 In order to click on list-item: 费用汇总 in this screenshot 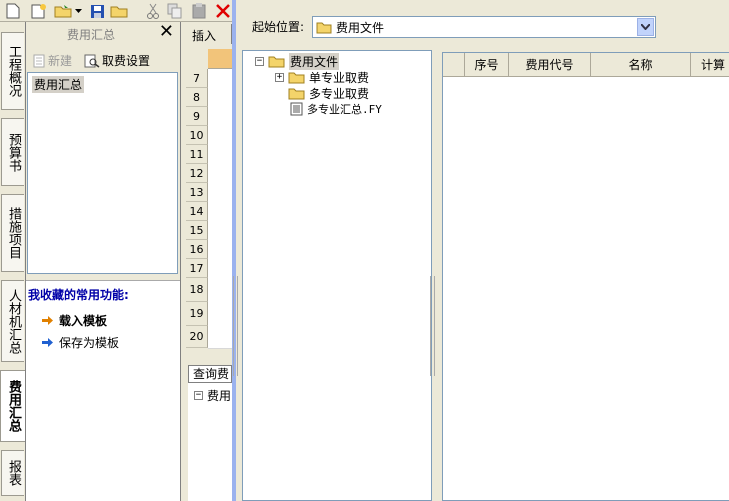, I will do `click(58, 84)`.